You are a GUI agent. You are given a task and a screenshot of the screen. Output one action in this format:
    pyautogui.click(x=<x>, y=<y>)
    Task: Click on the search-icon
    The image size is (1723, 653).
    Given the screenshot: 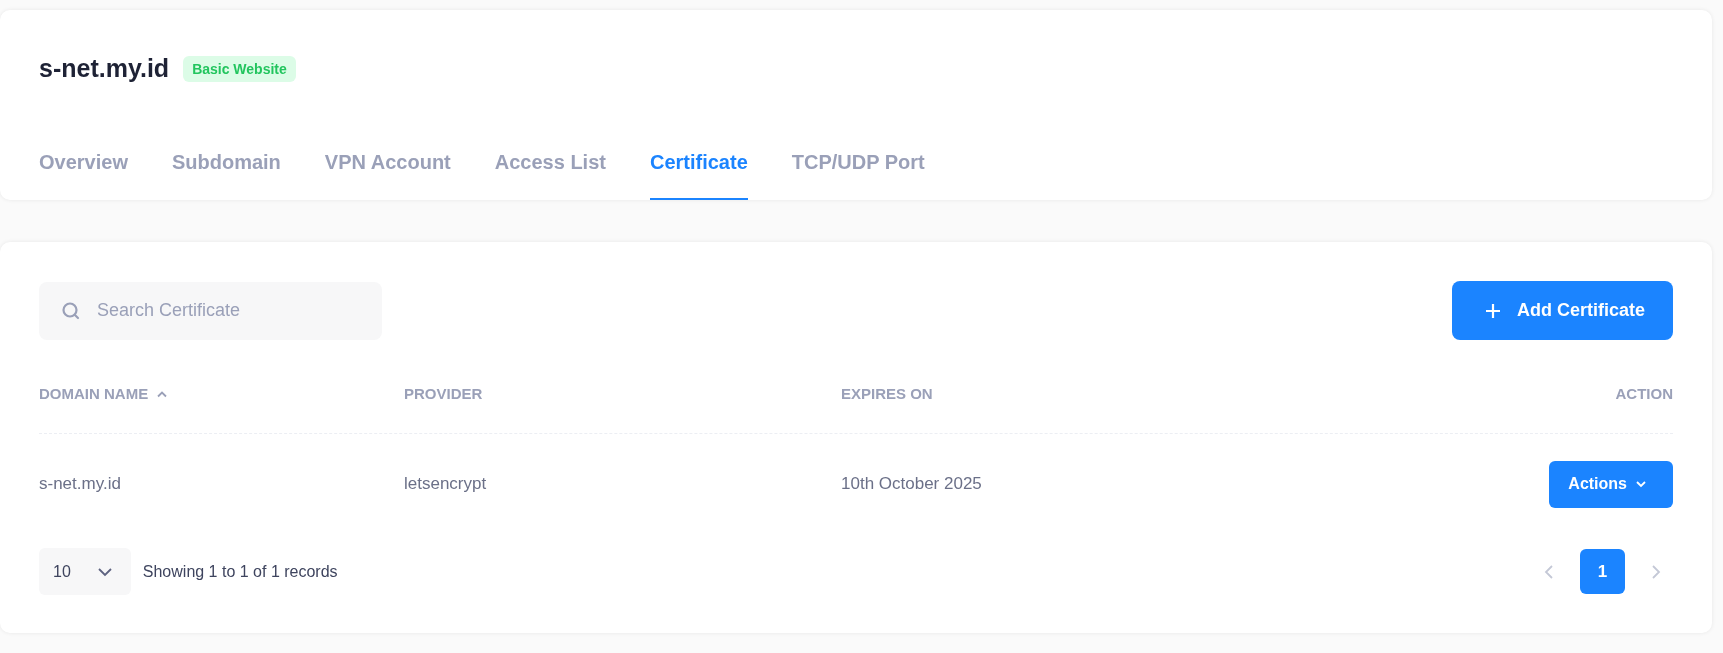 What is the action you would take?
    pyautogui.click(x=71, y=310)
    